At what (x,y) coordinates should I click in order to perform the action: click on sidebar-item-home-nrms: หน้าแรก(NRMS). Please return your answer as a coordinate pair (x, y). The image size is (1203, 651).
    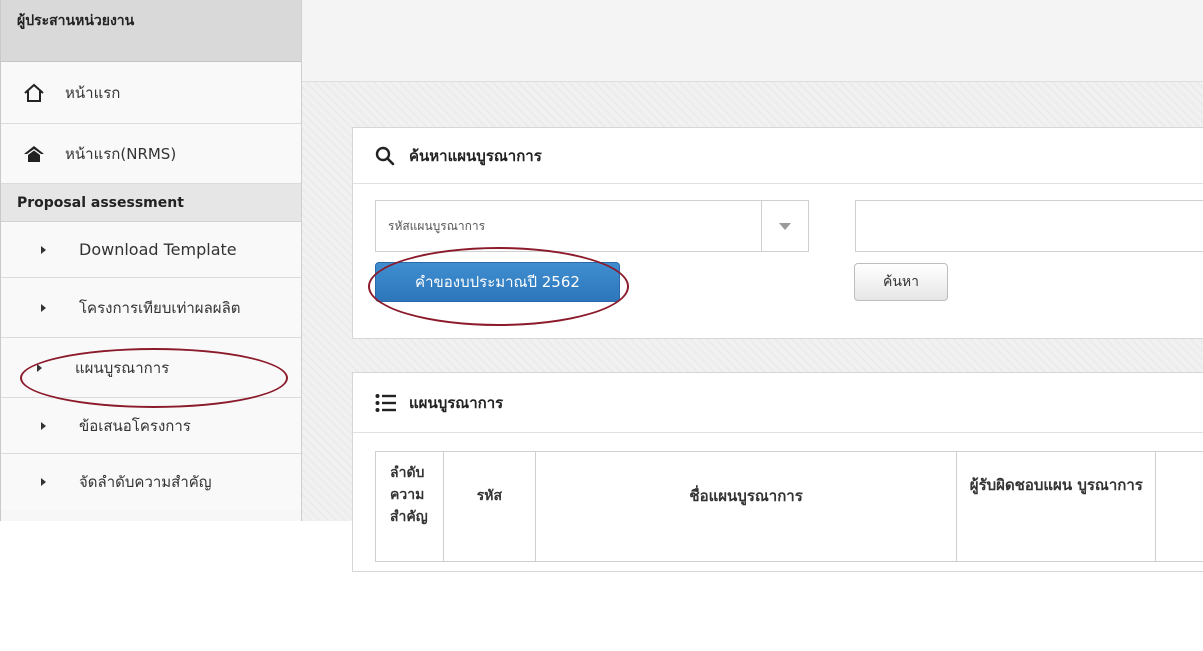
    Looking at the image, I should click on (151, 154).